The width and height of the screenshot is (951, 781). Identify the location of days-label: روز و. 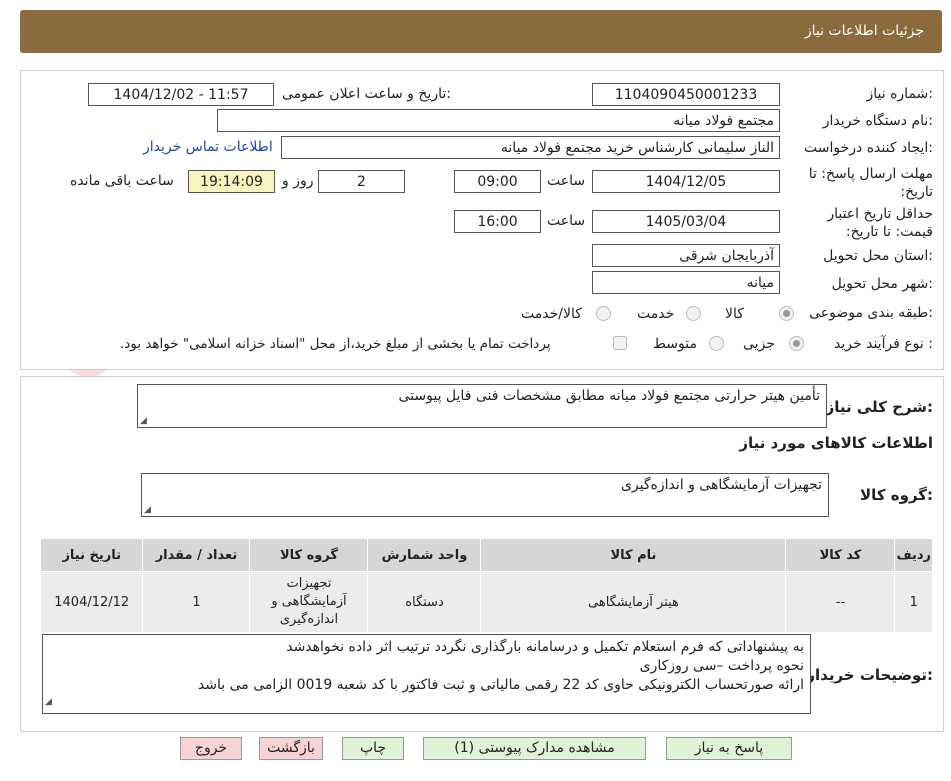
(298, 181).